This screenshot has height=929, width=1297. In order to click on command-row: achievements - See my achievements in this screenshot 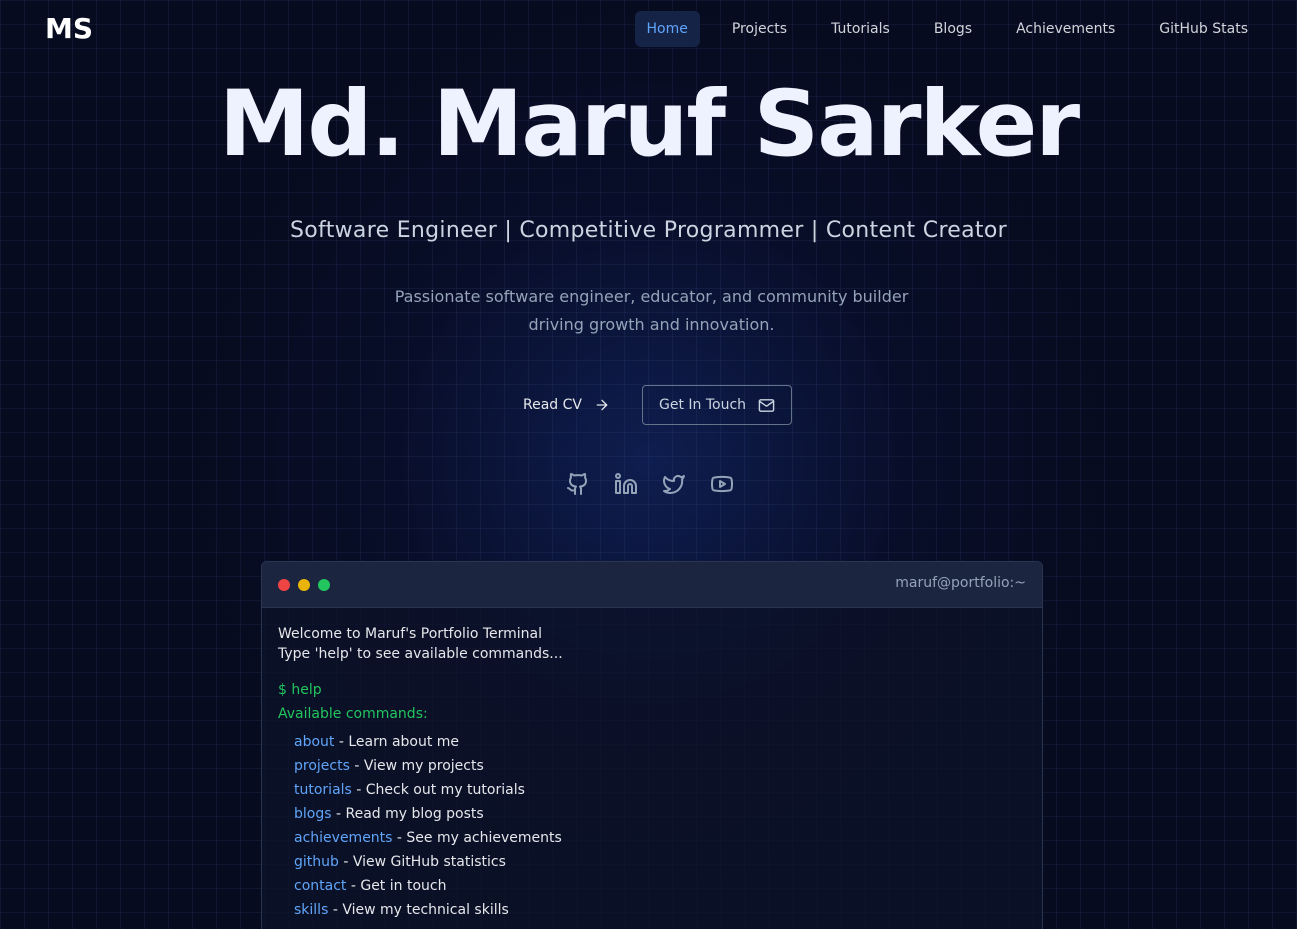, I will do `click(660, 838)`.